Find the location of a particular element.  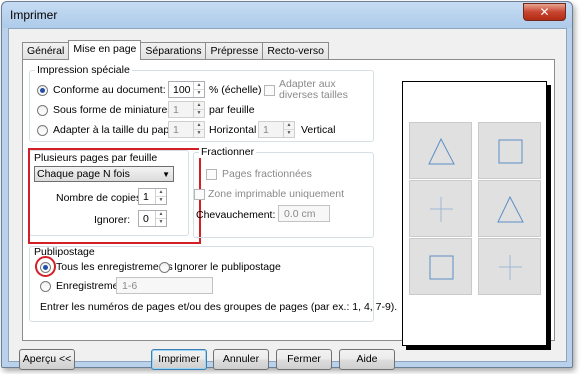

adapter-label: Adapter à la taille du papier: is located at coordinates (118, 130).